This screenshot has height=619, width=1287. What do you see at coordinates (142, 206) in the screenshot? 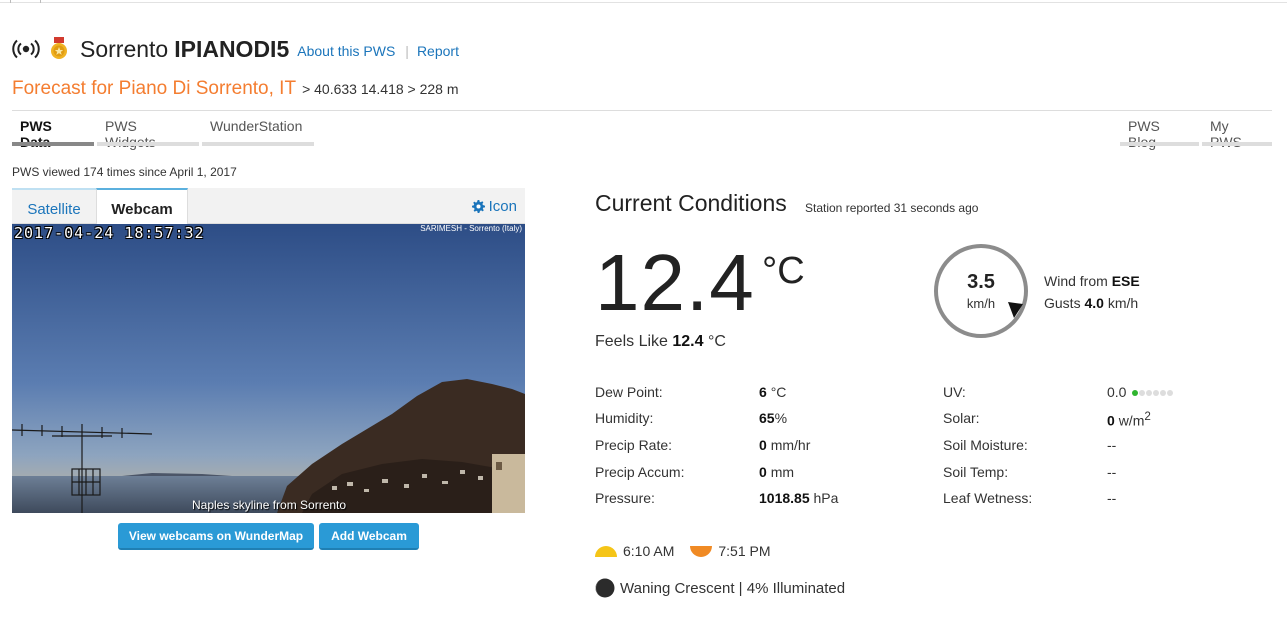
I see `tab-webcam: Webcam` at bounding box center [142, 206].